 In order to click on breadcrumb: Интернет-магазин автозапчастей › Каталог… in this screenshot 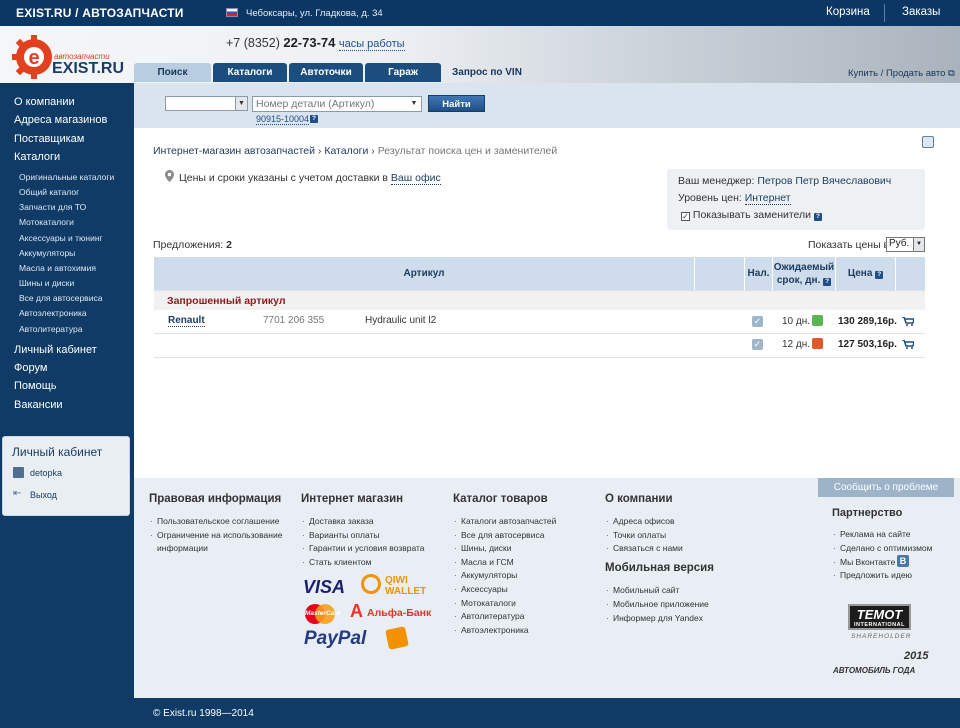, I will do `click(355, 151)`.